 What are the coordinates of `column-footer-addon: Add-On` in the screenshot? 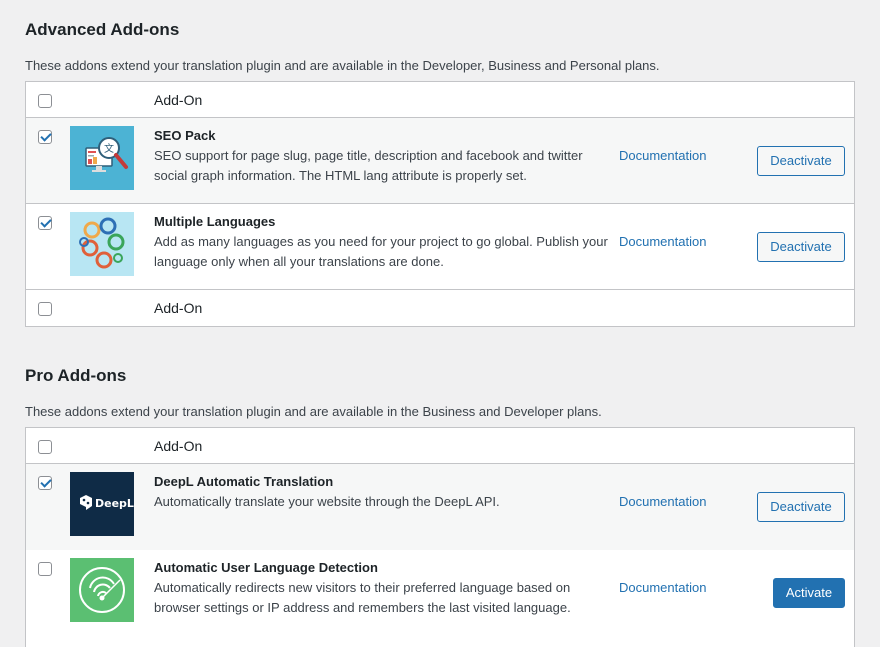 It's located at (178, 308).